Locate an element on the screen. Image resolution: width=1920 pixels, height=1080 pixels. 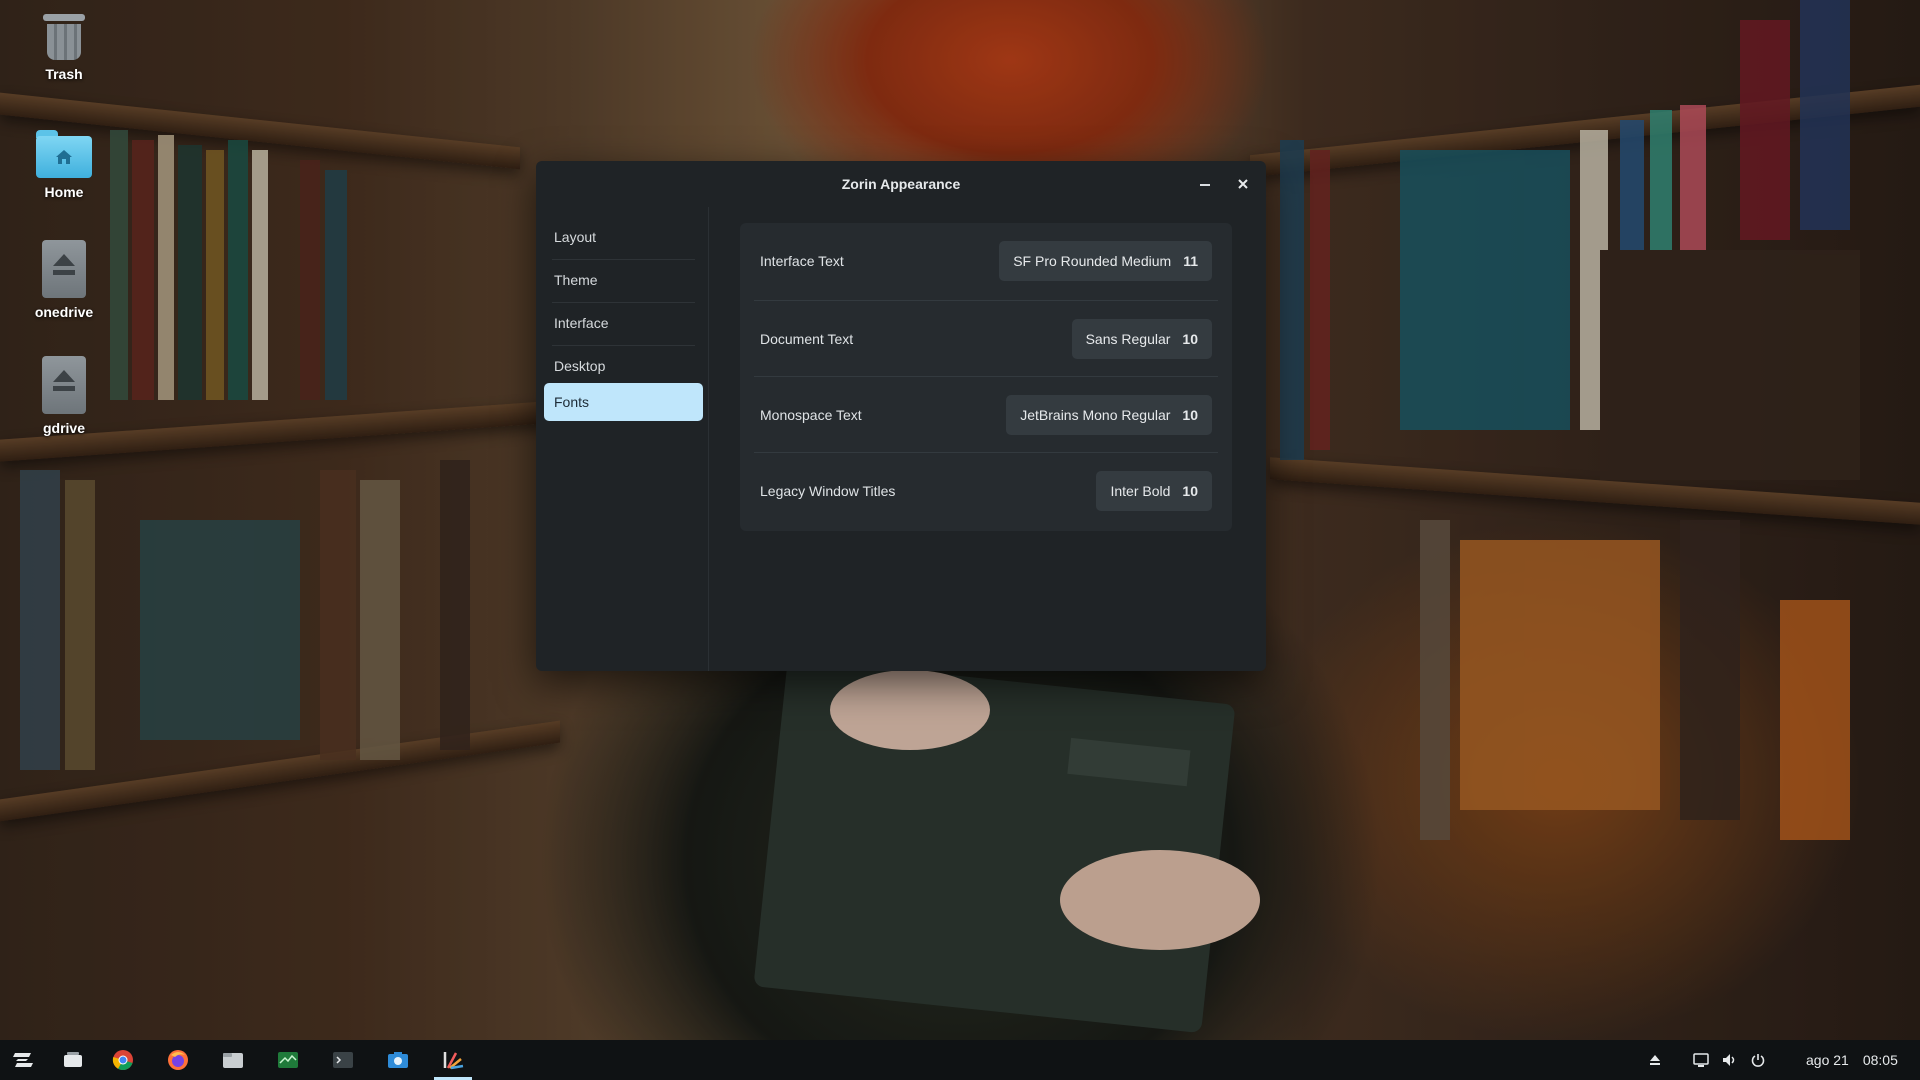
desktop-icon-home: Home is located at coordinates (64, 165).